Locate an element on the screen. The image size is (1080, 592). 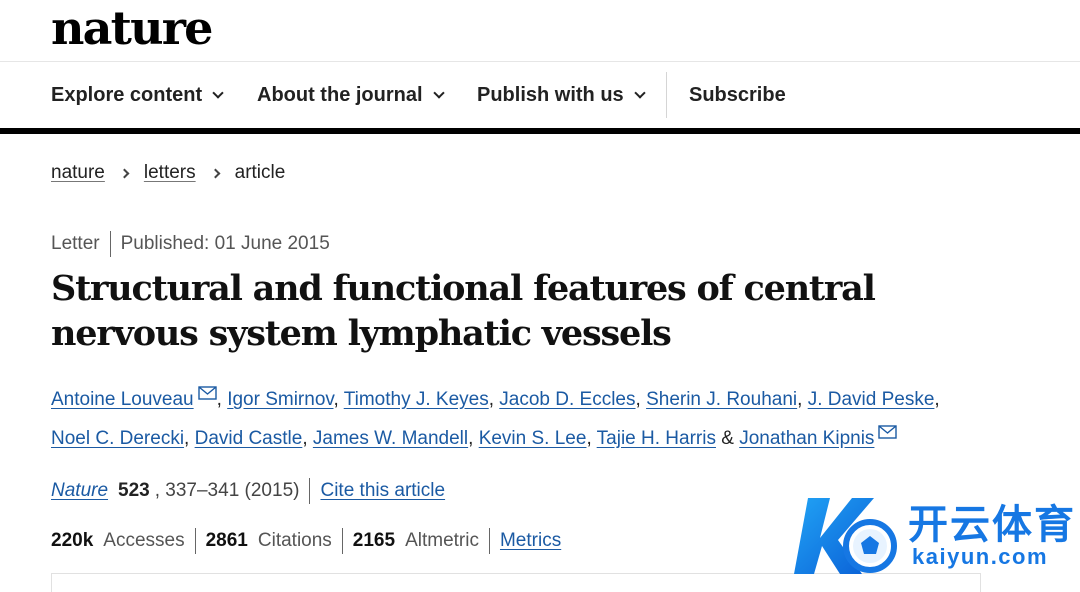
author-link: Igor Smirnov is located at coordinates (280, 399).